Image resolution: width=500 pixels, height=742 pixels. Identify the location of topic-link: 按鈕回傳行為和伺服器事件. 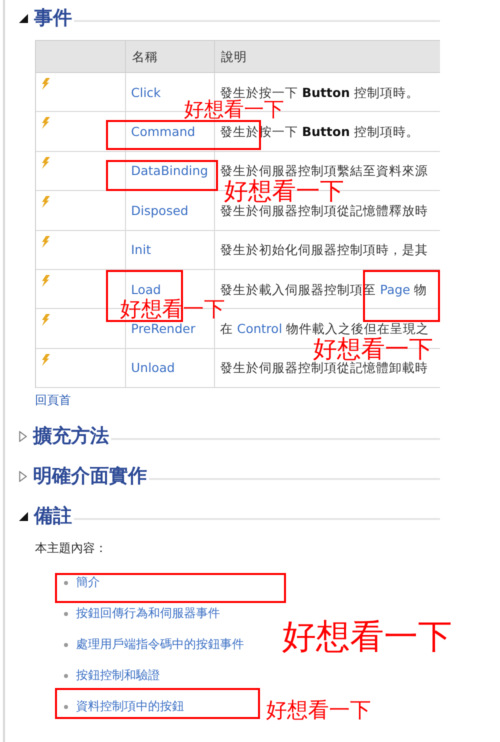
(148, 614).